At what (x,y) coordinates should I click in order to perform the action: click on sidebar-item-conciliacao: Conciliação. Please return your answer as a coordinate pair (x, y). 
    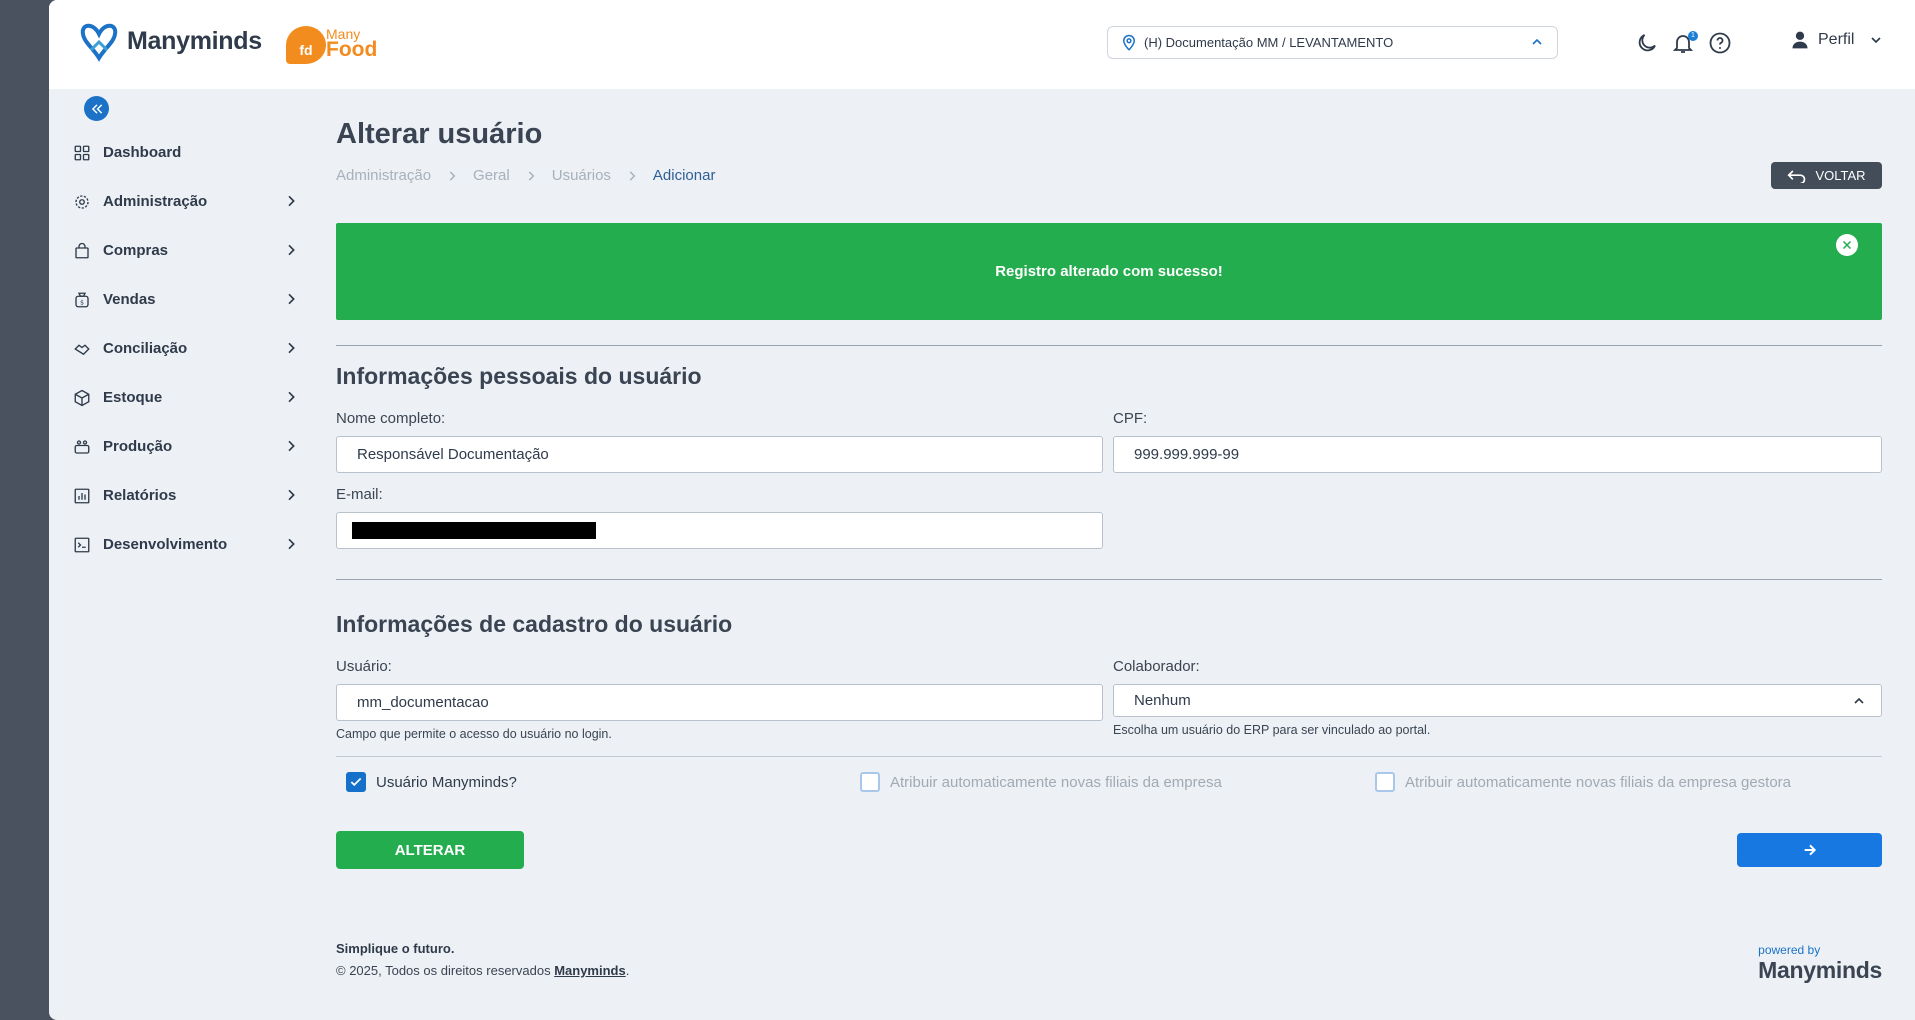
    Looking at the image, I should click on (188, 348).